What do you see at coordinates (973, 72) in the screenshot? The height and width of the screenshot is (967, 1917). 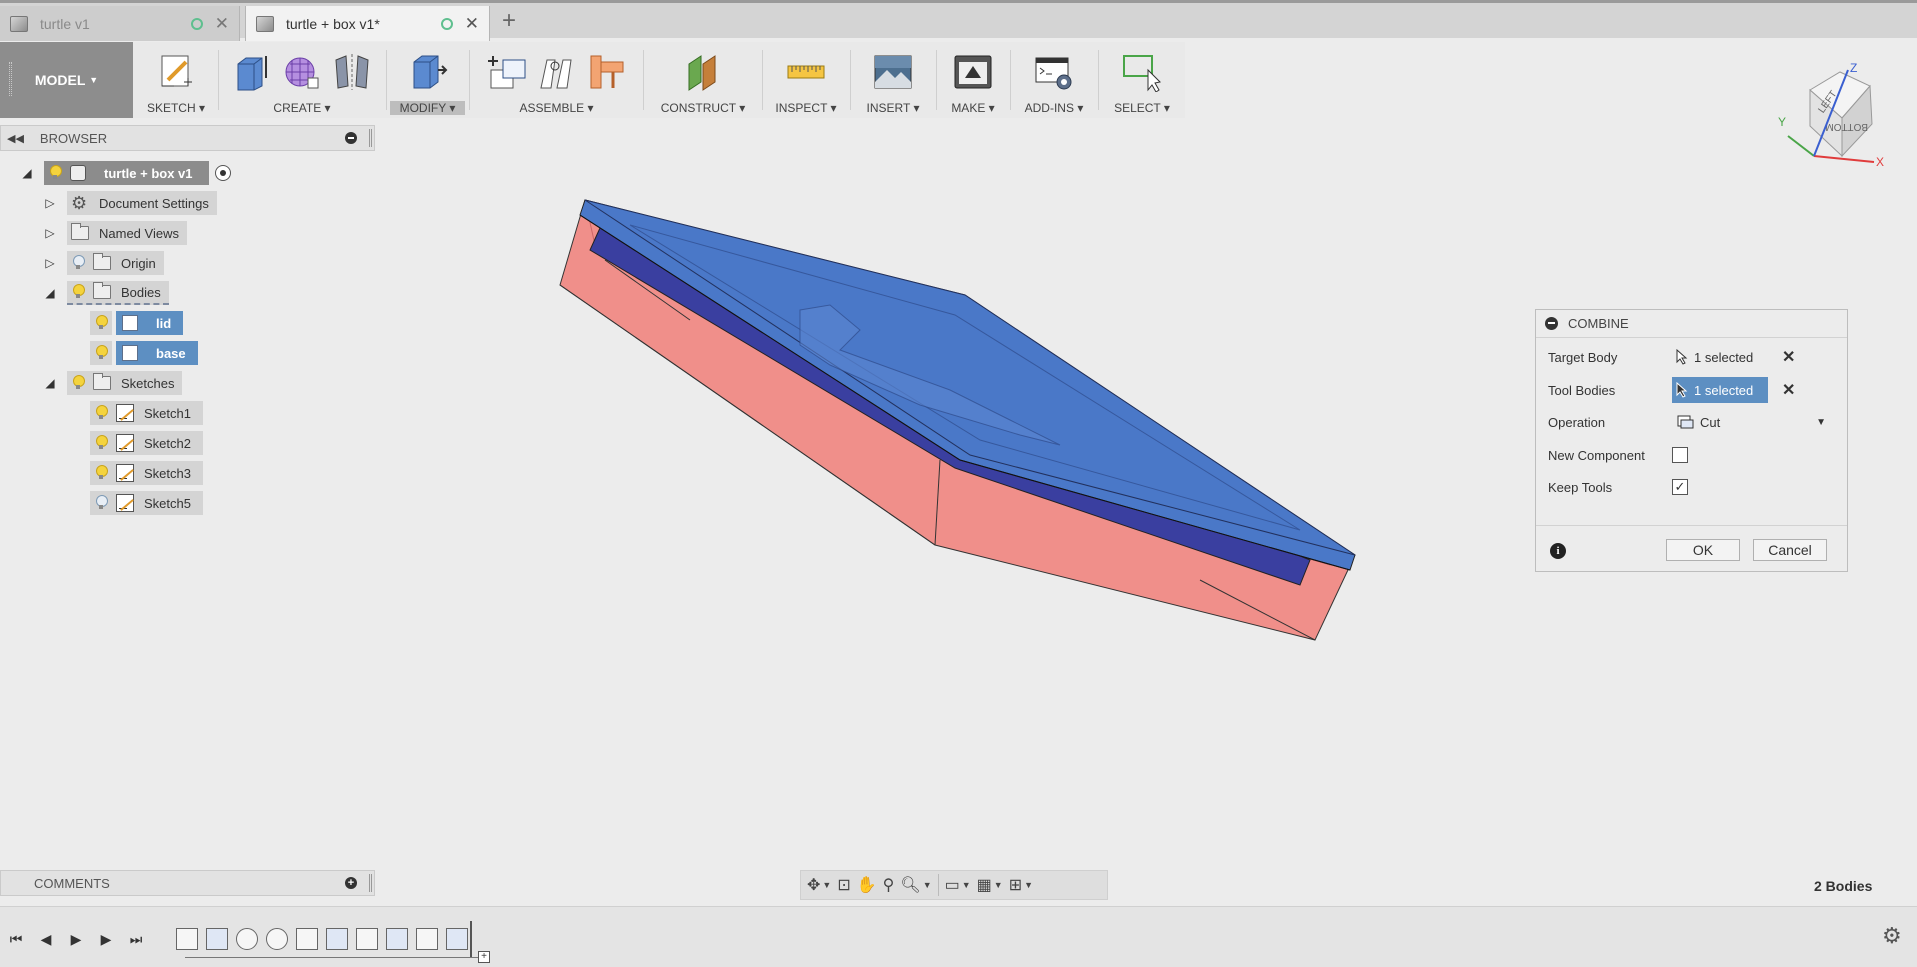 I see `3d-print-icon` at bounding box center [973, 72].